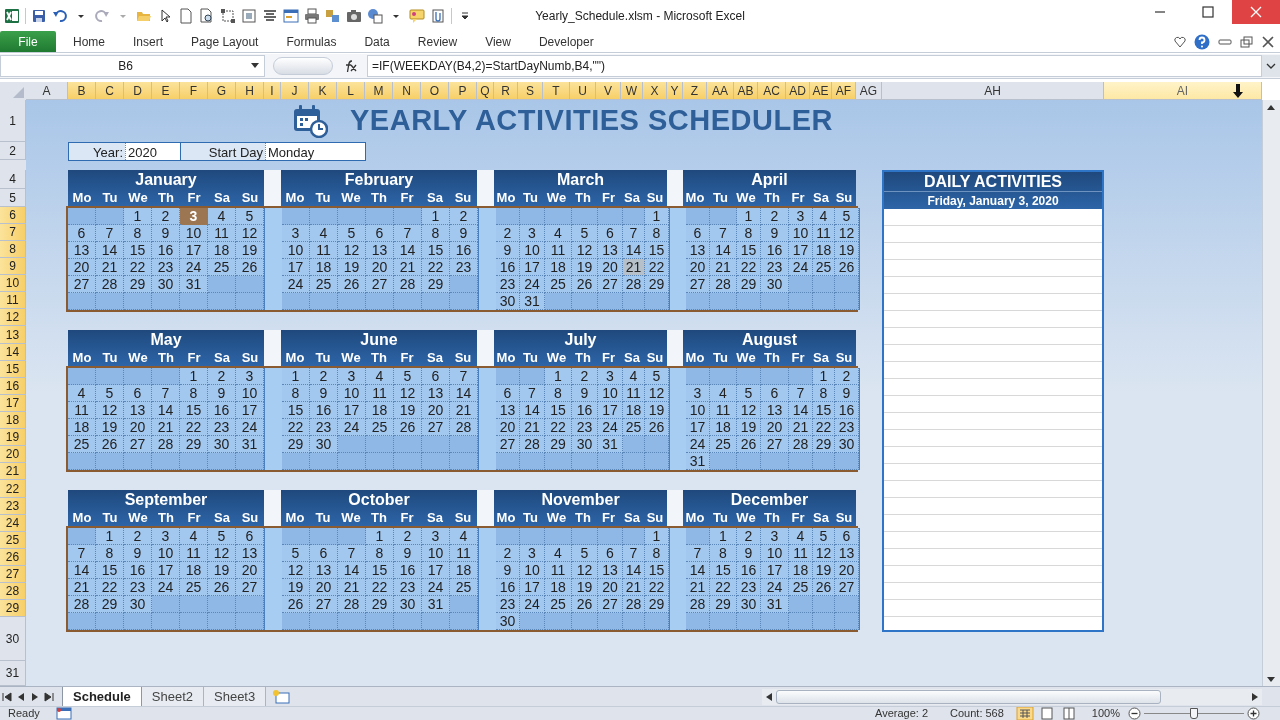 The width and height of the screenshot is (1280, 720). What do you see at coordinates (558, 427) in the screenshot?
I see `day-cell: 22` at bounding box center [558, 427].